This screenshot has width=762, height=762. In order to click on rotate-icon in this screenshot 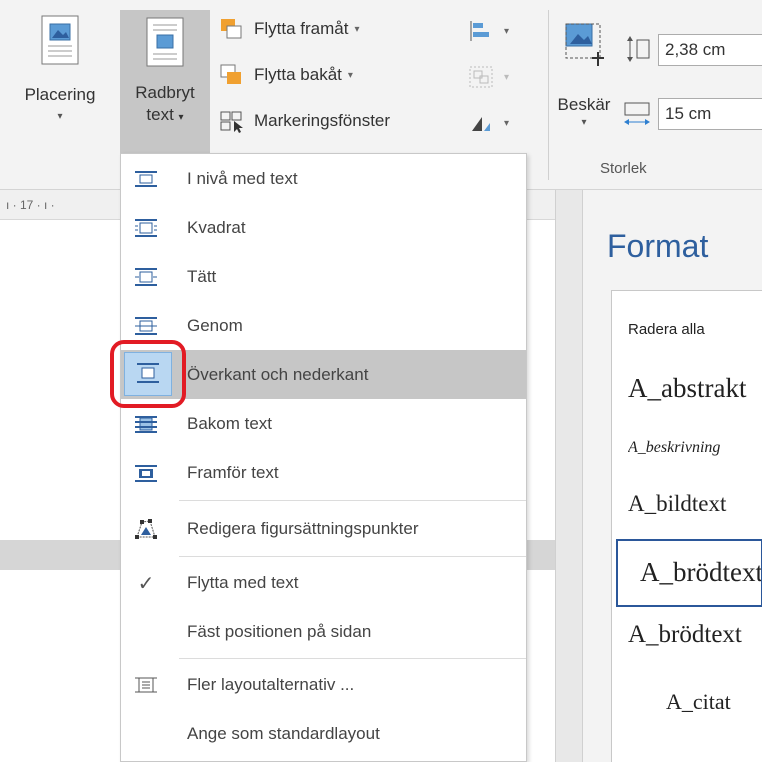, I will do `click(481, 124)`.